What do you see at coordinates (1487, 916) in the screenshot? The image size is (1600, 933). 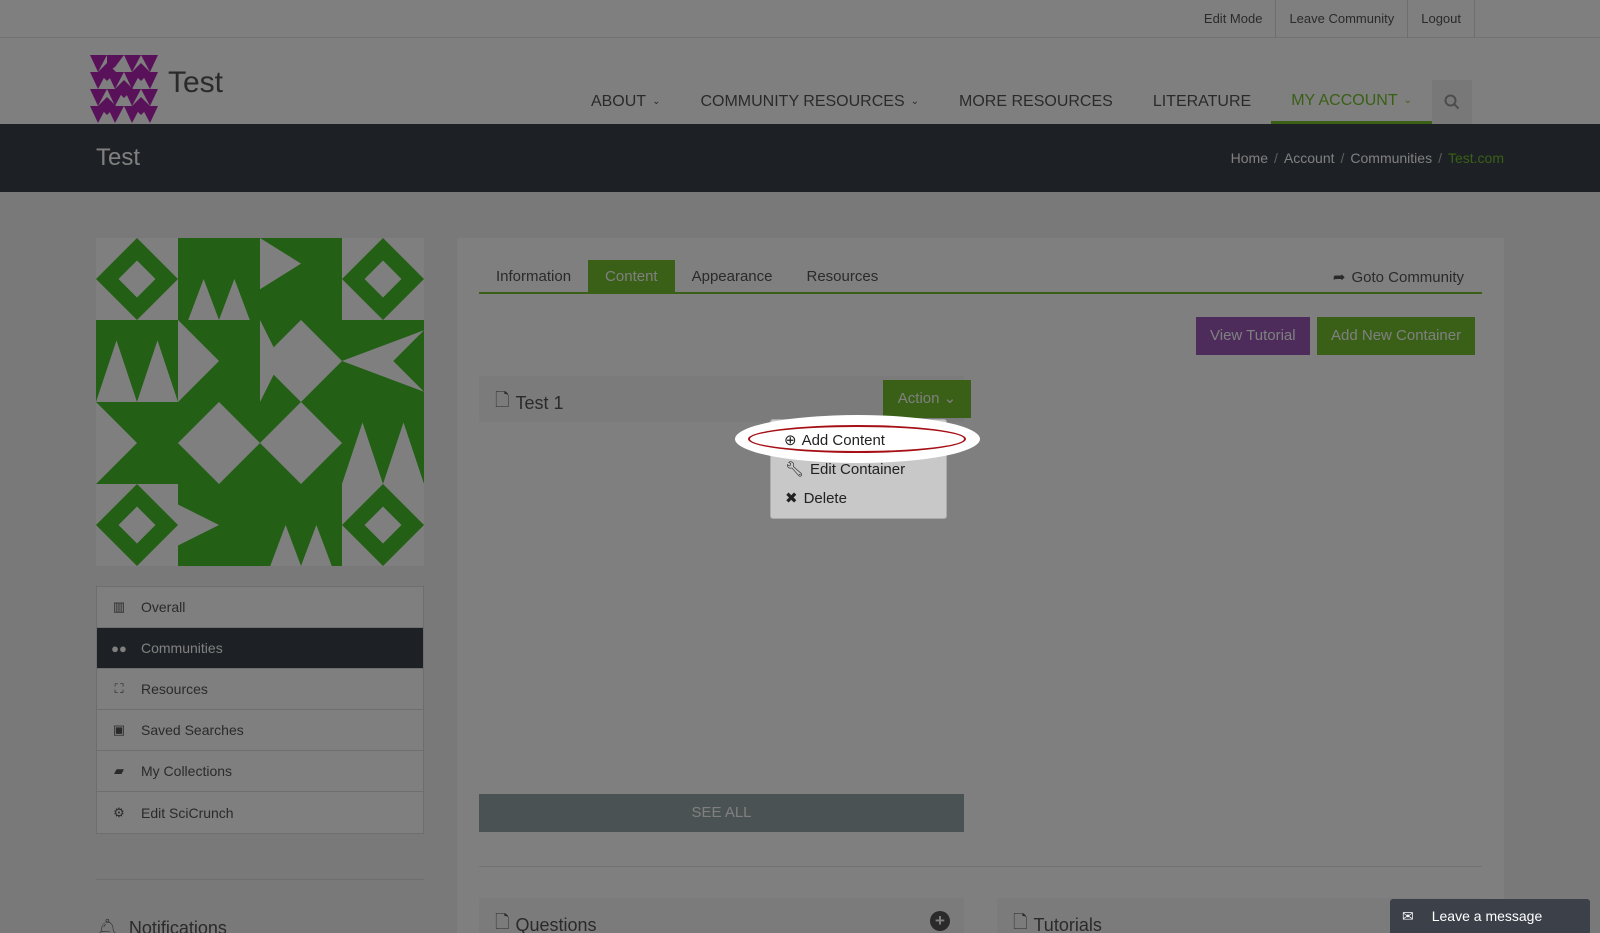 I see `leave-message-label: Leave a message` at bounding box center [1487, 916].